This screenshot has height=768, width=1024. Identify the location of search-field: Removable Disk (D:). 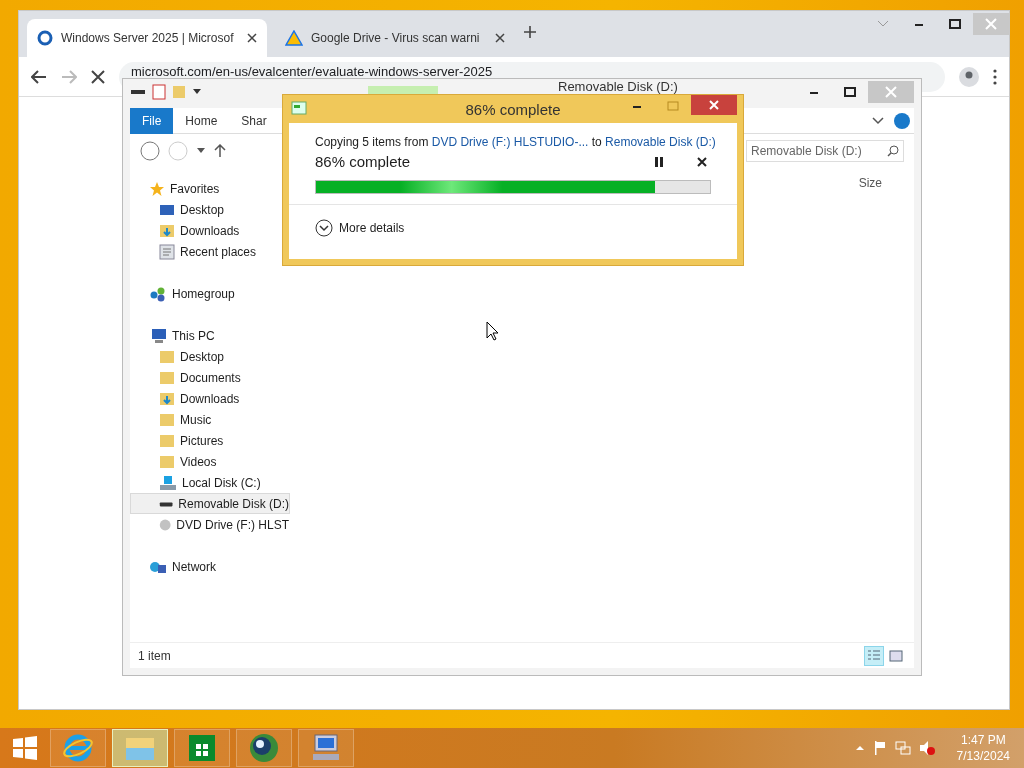
(825, 151).